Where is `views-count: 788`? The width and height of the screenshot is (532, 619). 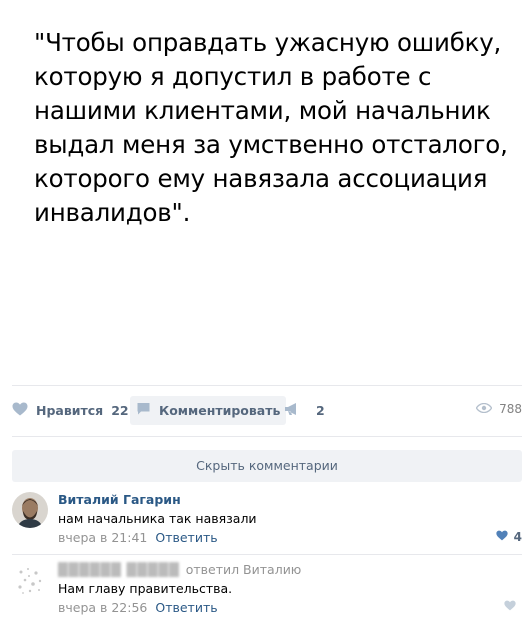 views-count: 788 is located at coordinates (510, 409).